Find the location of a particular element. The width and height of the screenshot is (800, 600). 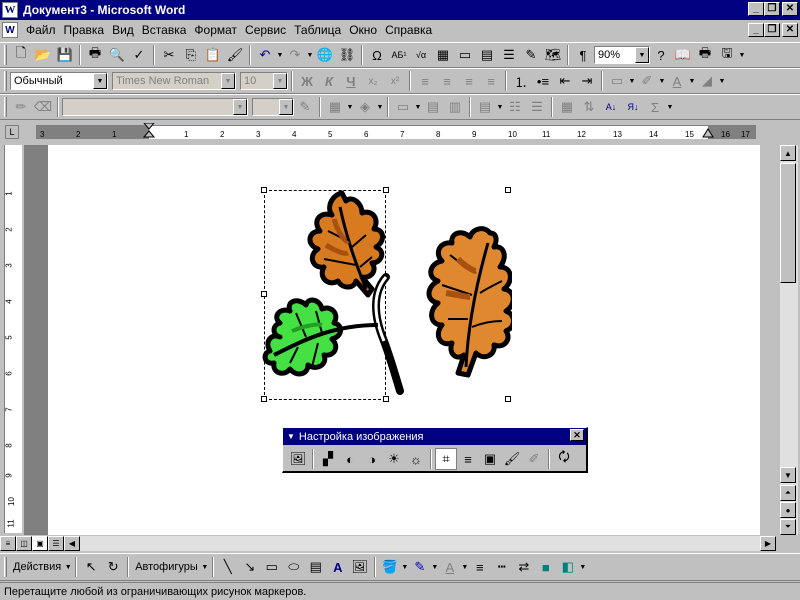

split-cells-icon: ▥ is located at coordinates (455, 107).